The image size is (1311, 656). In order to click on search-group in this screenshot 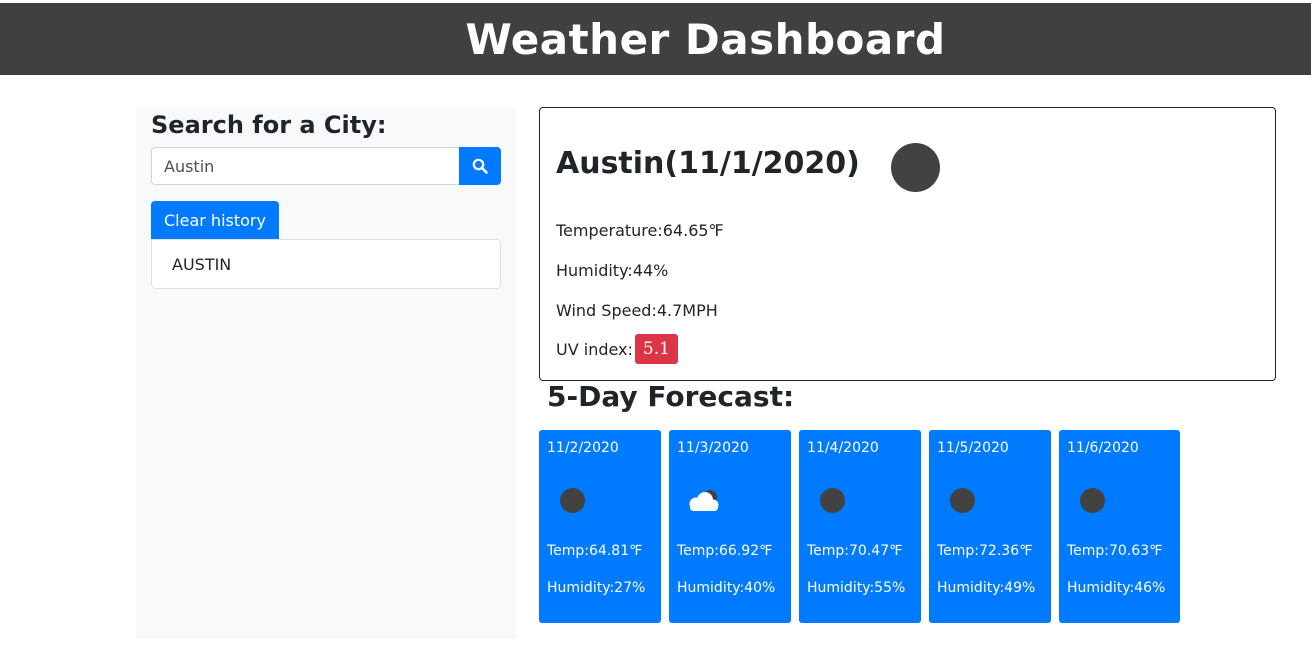, I will do `click(326, 166)`.